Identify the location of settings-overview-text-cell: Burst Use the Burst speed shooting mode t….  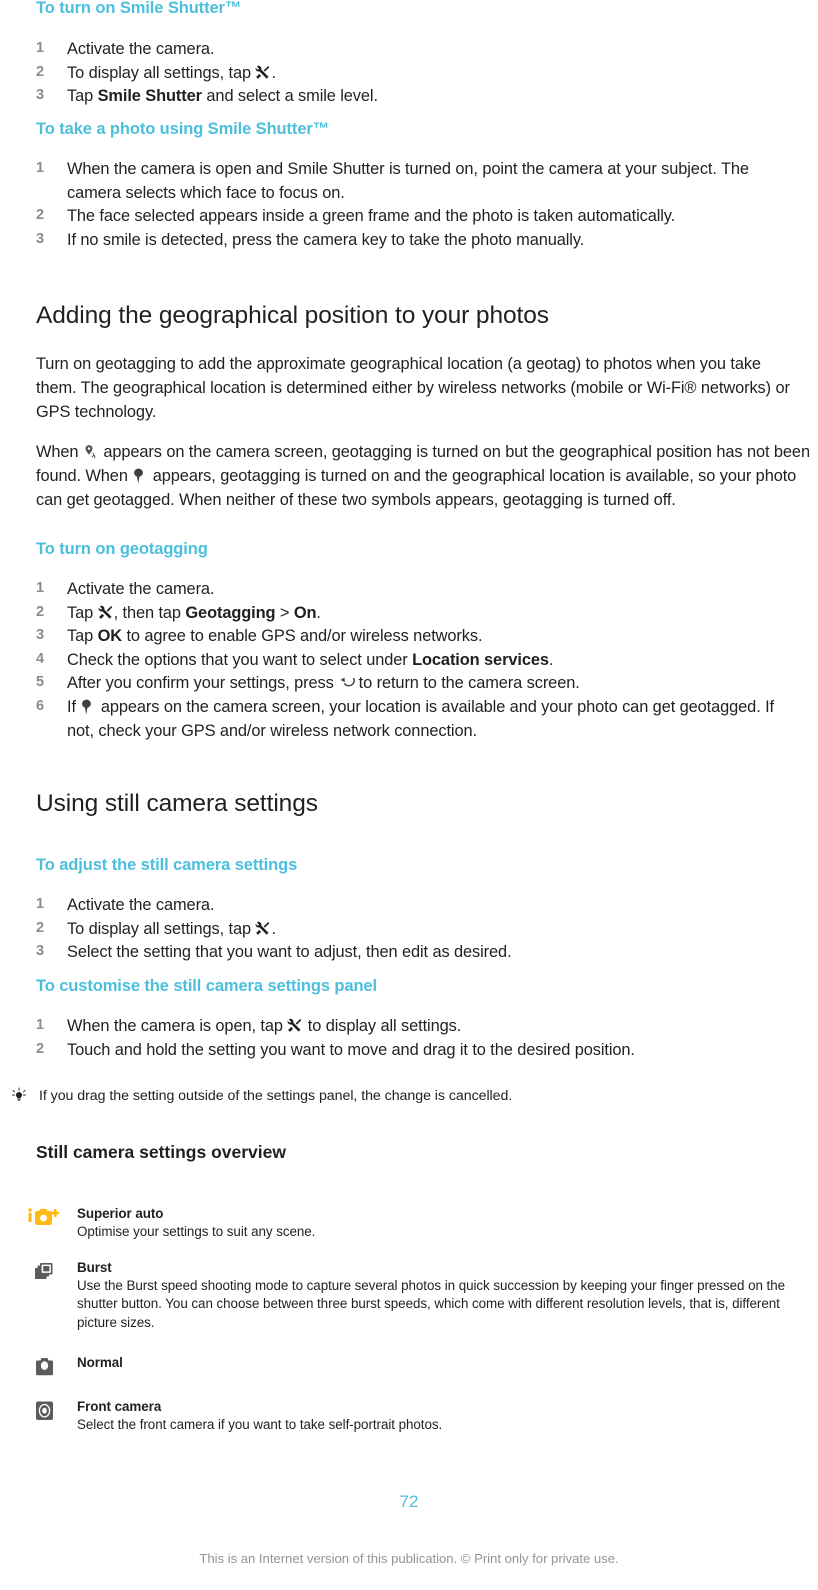
(434, 1296).